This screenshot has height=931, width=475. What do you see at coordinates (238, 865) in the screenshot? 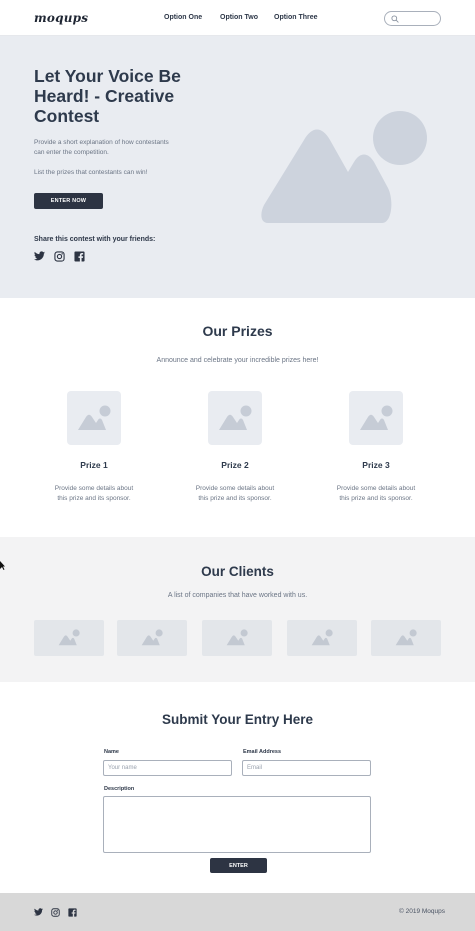
I see `submit-entry-button: ENTER` at bounding box center [238, 865].